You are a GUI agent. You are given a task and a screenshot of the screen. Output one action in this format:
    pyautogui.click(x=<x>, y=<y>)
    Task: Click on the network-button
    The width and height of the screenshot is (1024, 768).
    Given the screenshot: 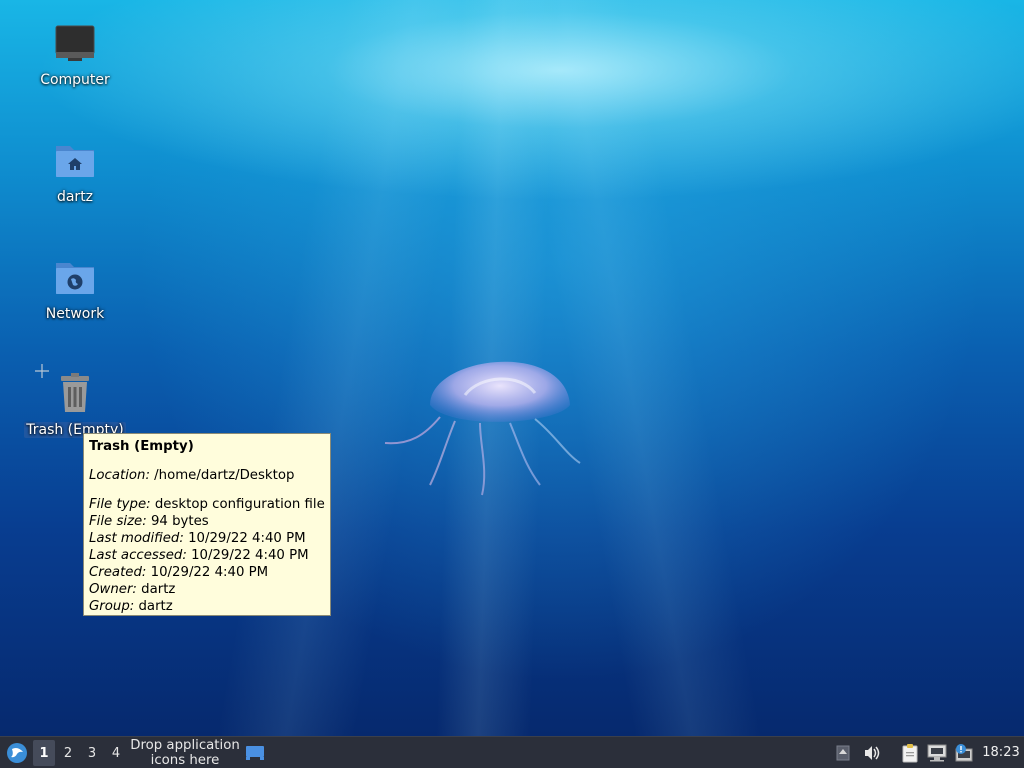 What is the action you would take?
    pyautogui.click(x=937, y=752)
    